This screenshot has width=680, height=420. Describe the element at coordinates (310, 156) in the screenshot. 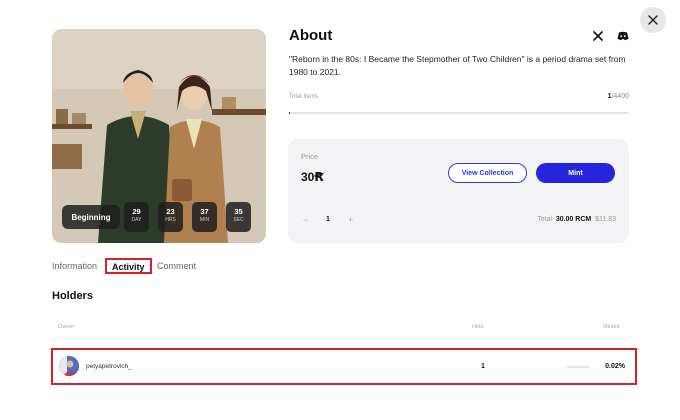

I see `price-label: Price` at that location.